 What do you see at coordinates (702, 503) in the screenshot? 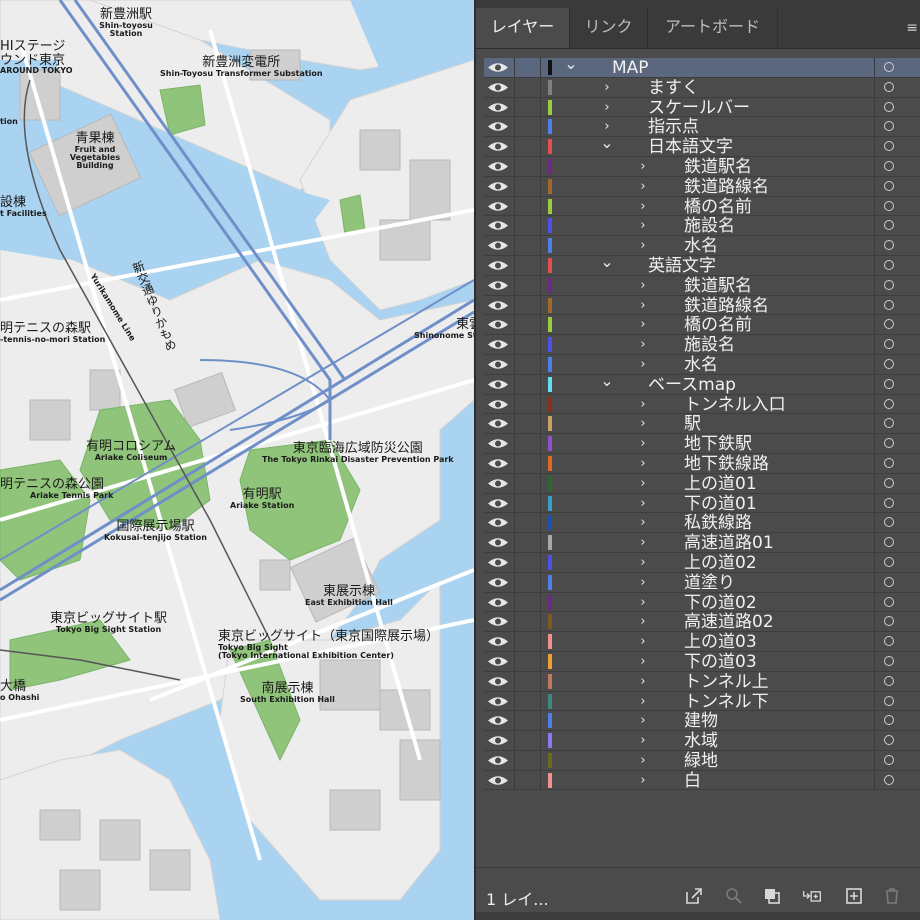
I see `layer-row: › 下の道01` at bounding box center [702, 503].